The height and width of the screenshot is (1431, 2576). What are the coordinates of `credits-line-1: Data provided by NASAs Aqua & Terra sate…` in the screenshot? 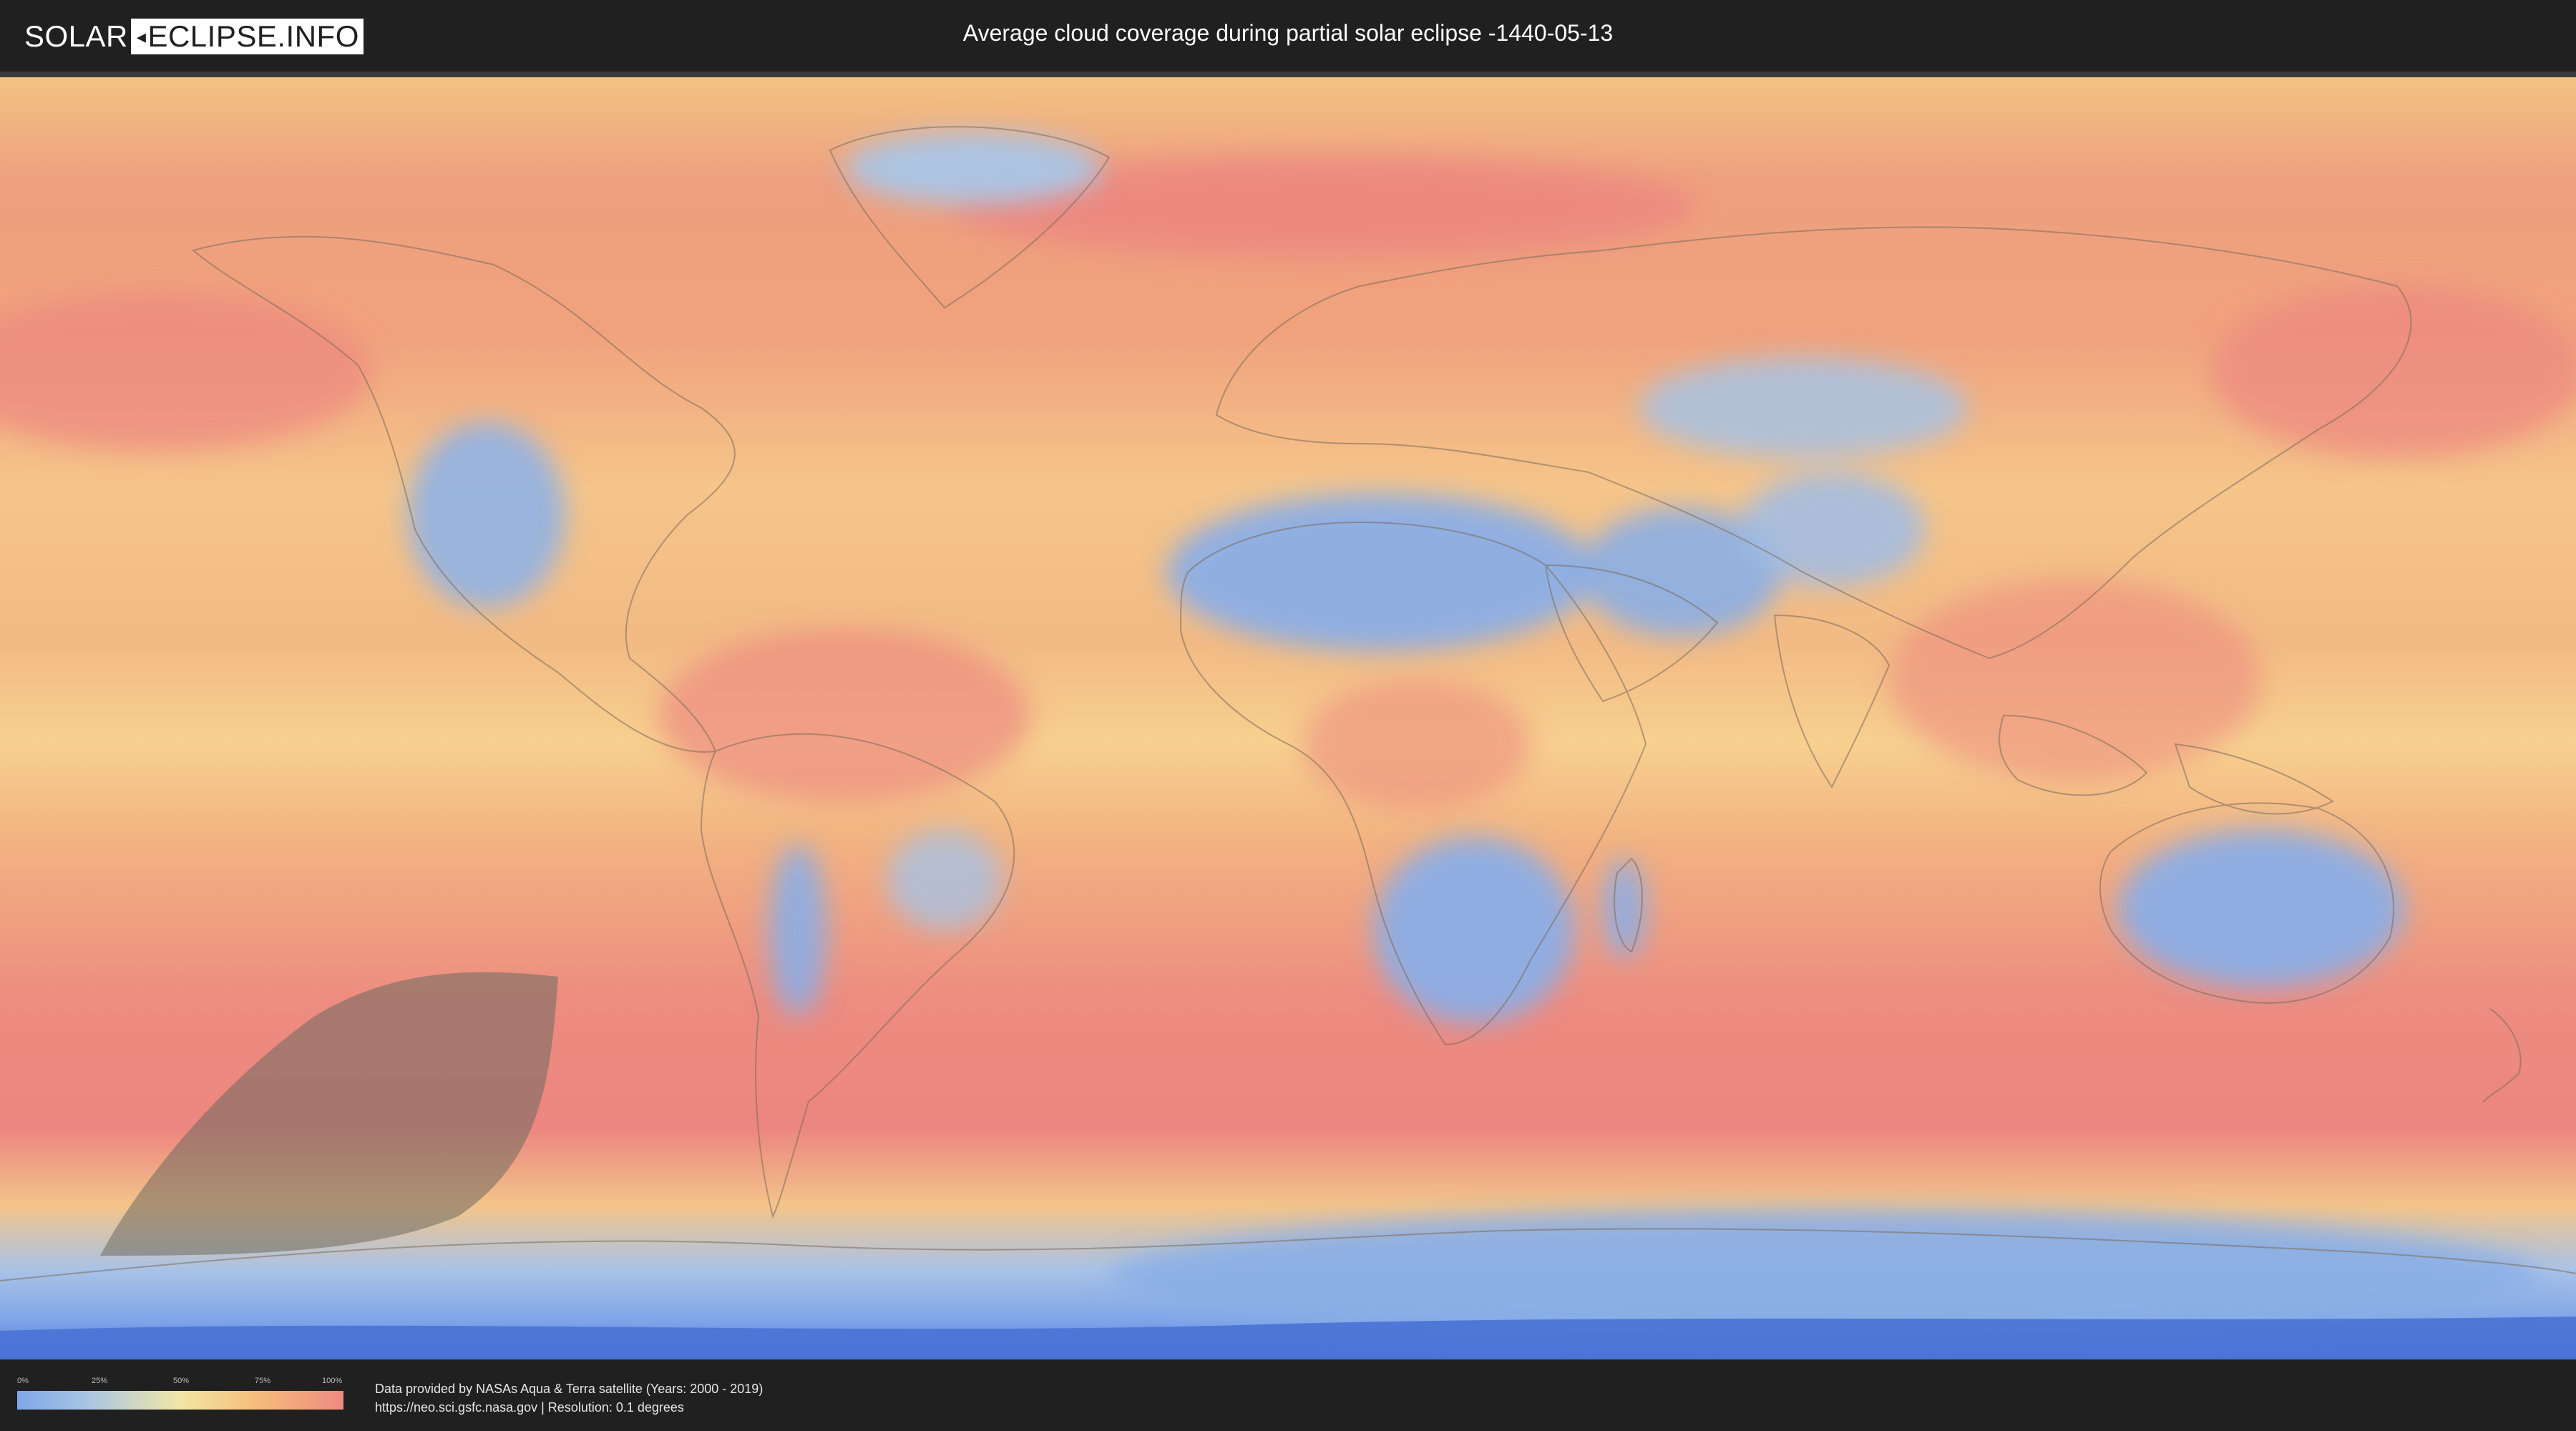 It's located at (569, 1389).